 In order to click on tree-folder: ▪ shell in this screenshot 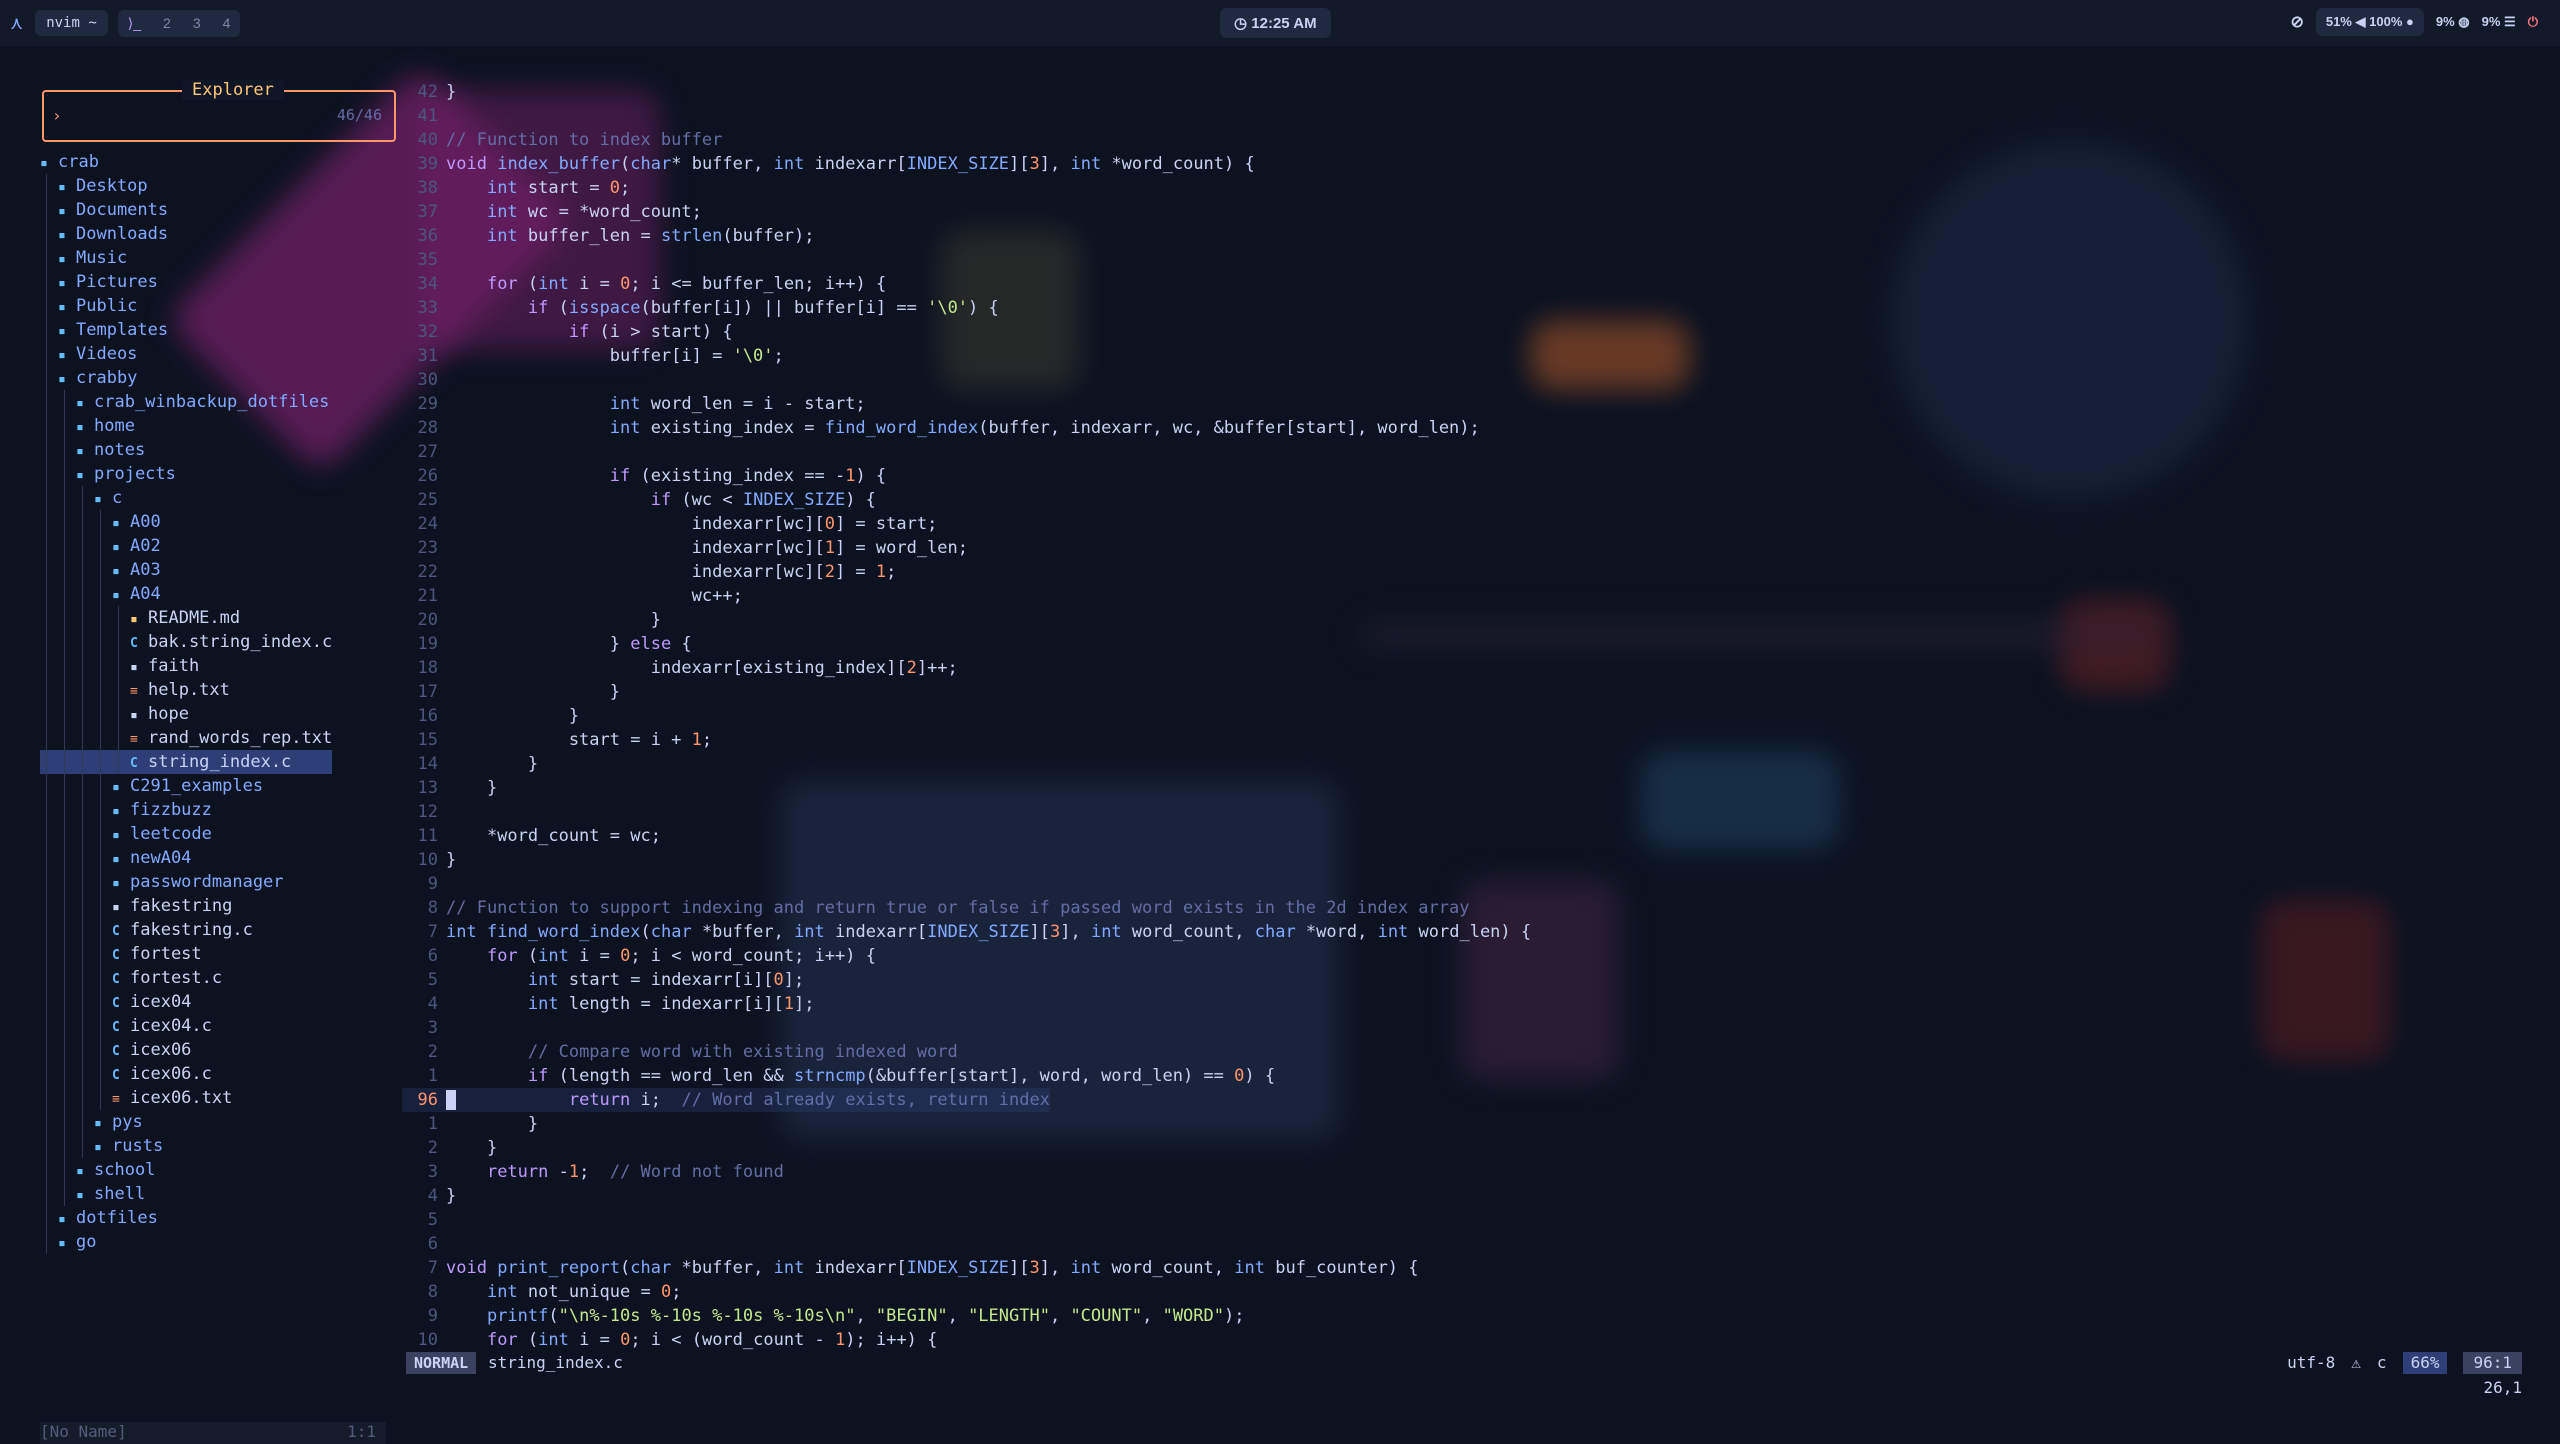, I will do `click(186, 1194)`.